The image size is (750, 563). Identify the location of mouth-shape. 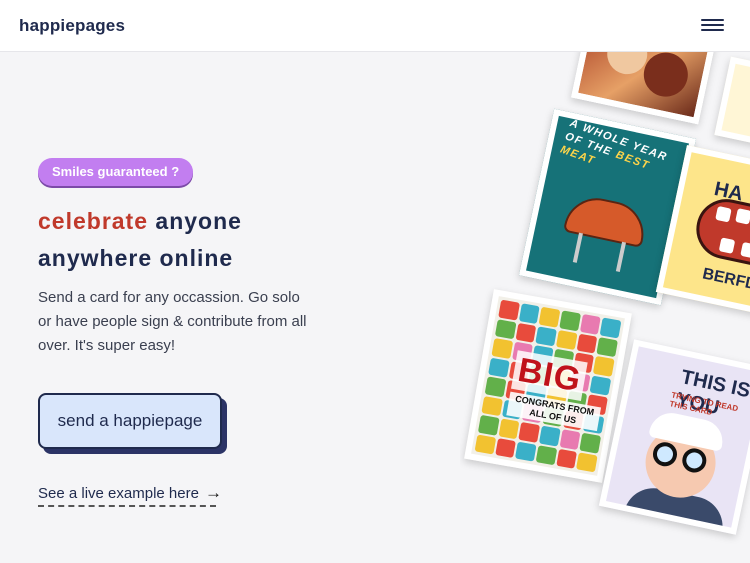
(720, 232).